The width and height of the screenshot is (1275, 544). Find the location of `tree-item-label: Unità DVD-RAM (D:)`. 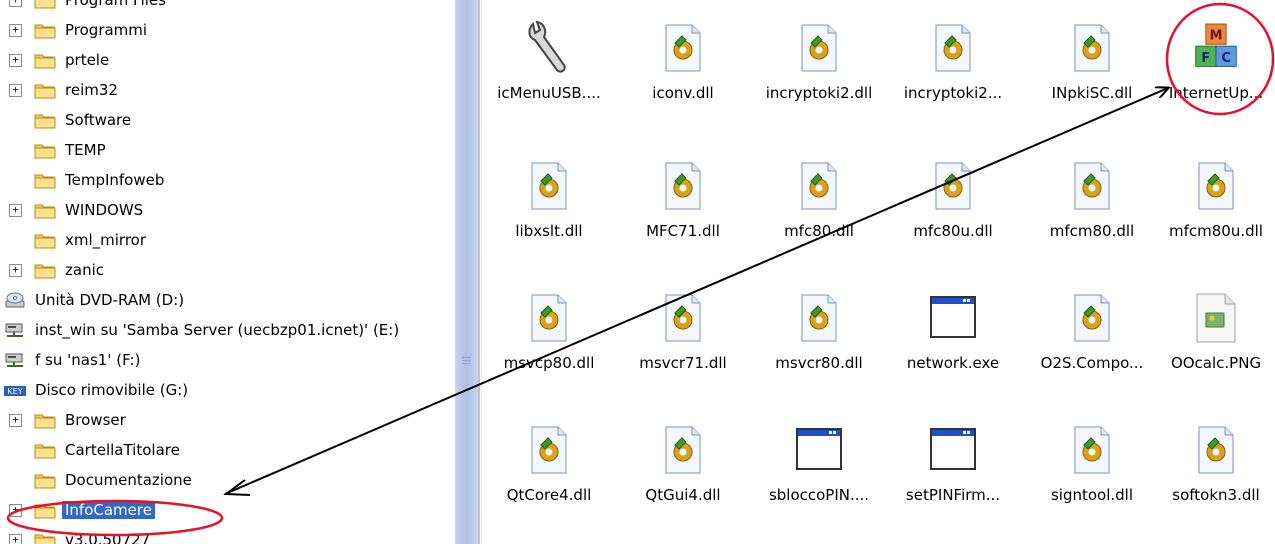

tree-item-label: Unità DVD-RAM (D:) is located at coordinates (110, 300).